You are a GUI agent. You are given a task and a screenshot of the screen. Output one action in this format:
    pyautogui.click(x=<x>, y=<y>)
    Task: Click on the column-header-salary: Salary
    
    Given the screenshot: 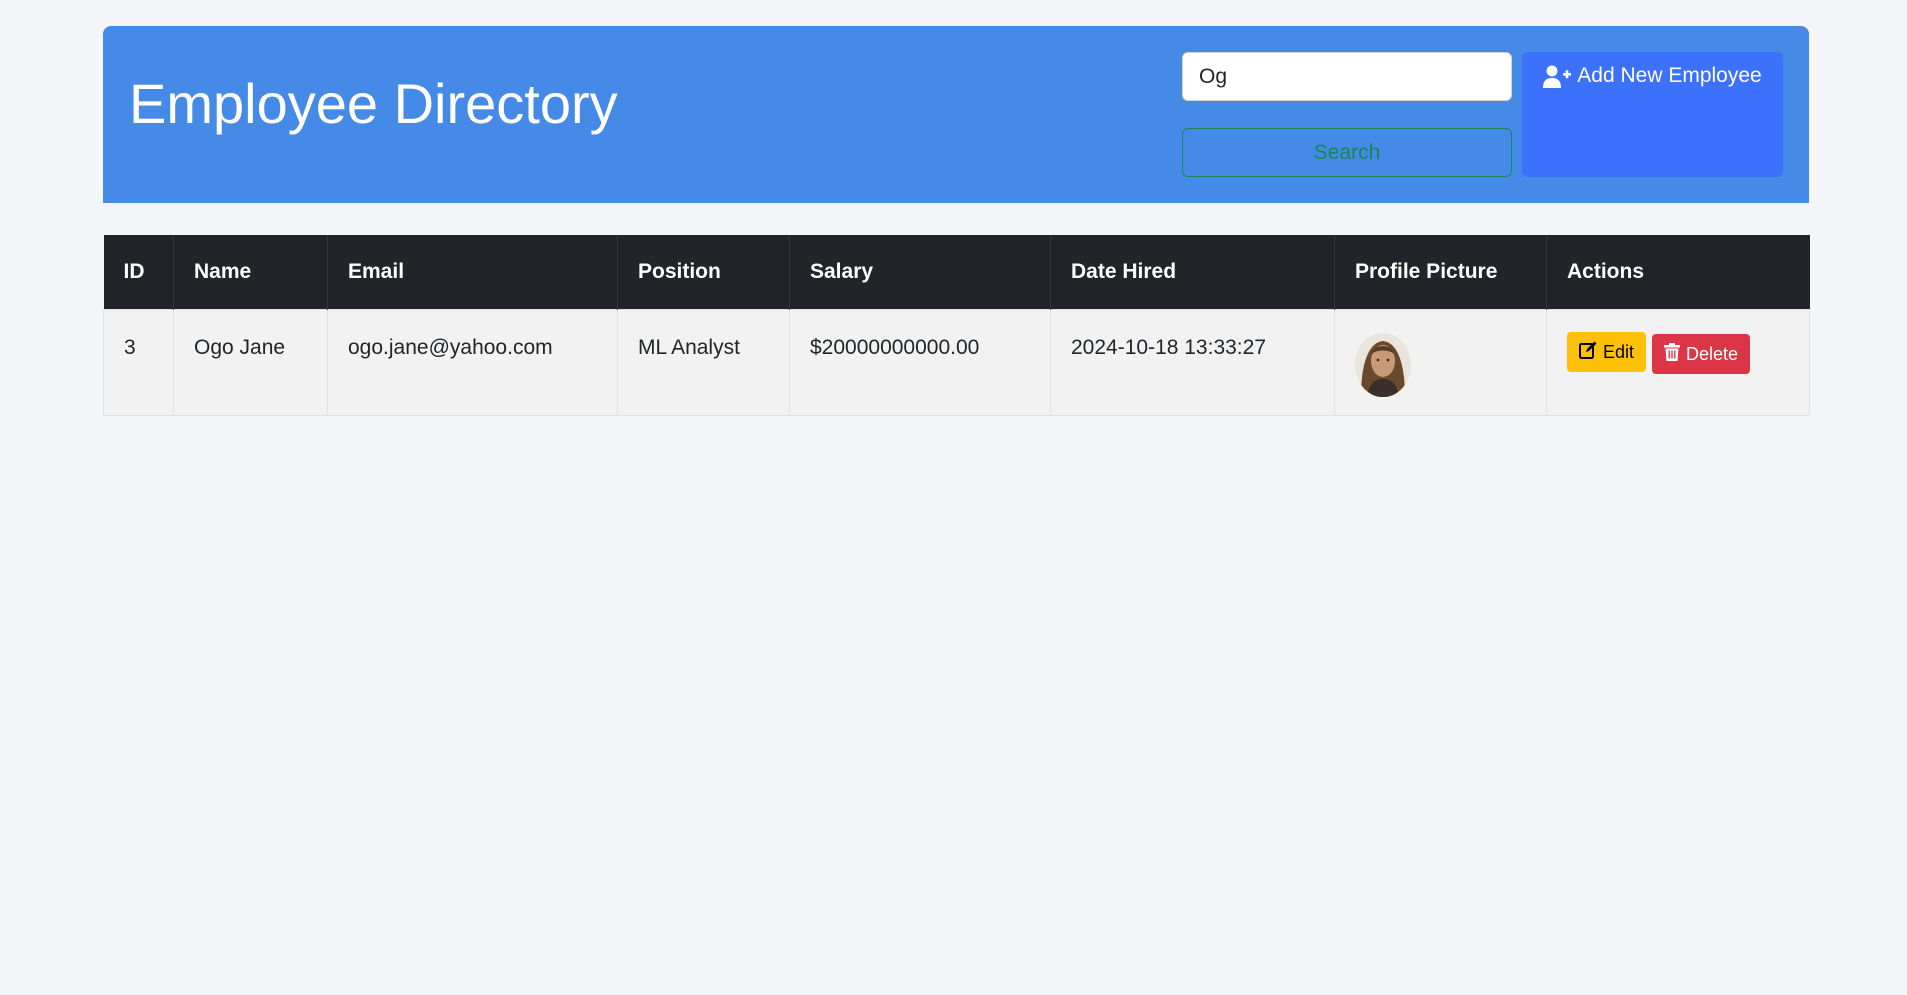 What is the action you would take?
    pyautogui.click(x=920, y=272)
    